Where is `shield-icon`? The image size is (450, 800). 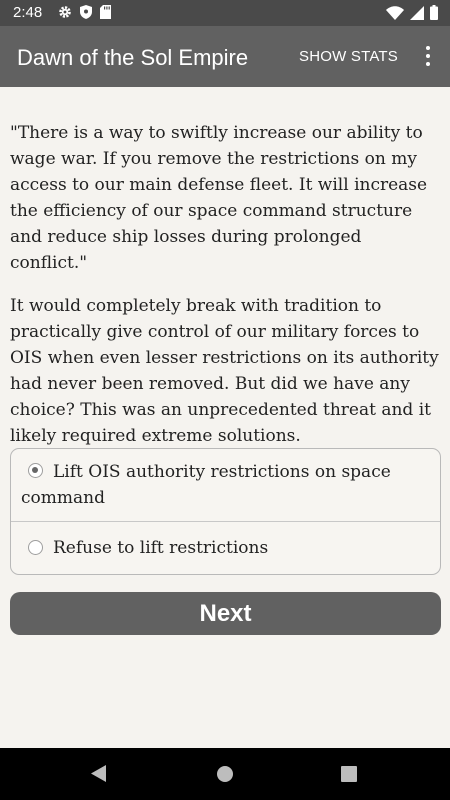
shield-icon is located at coordinates (86, 12).